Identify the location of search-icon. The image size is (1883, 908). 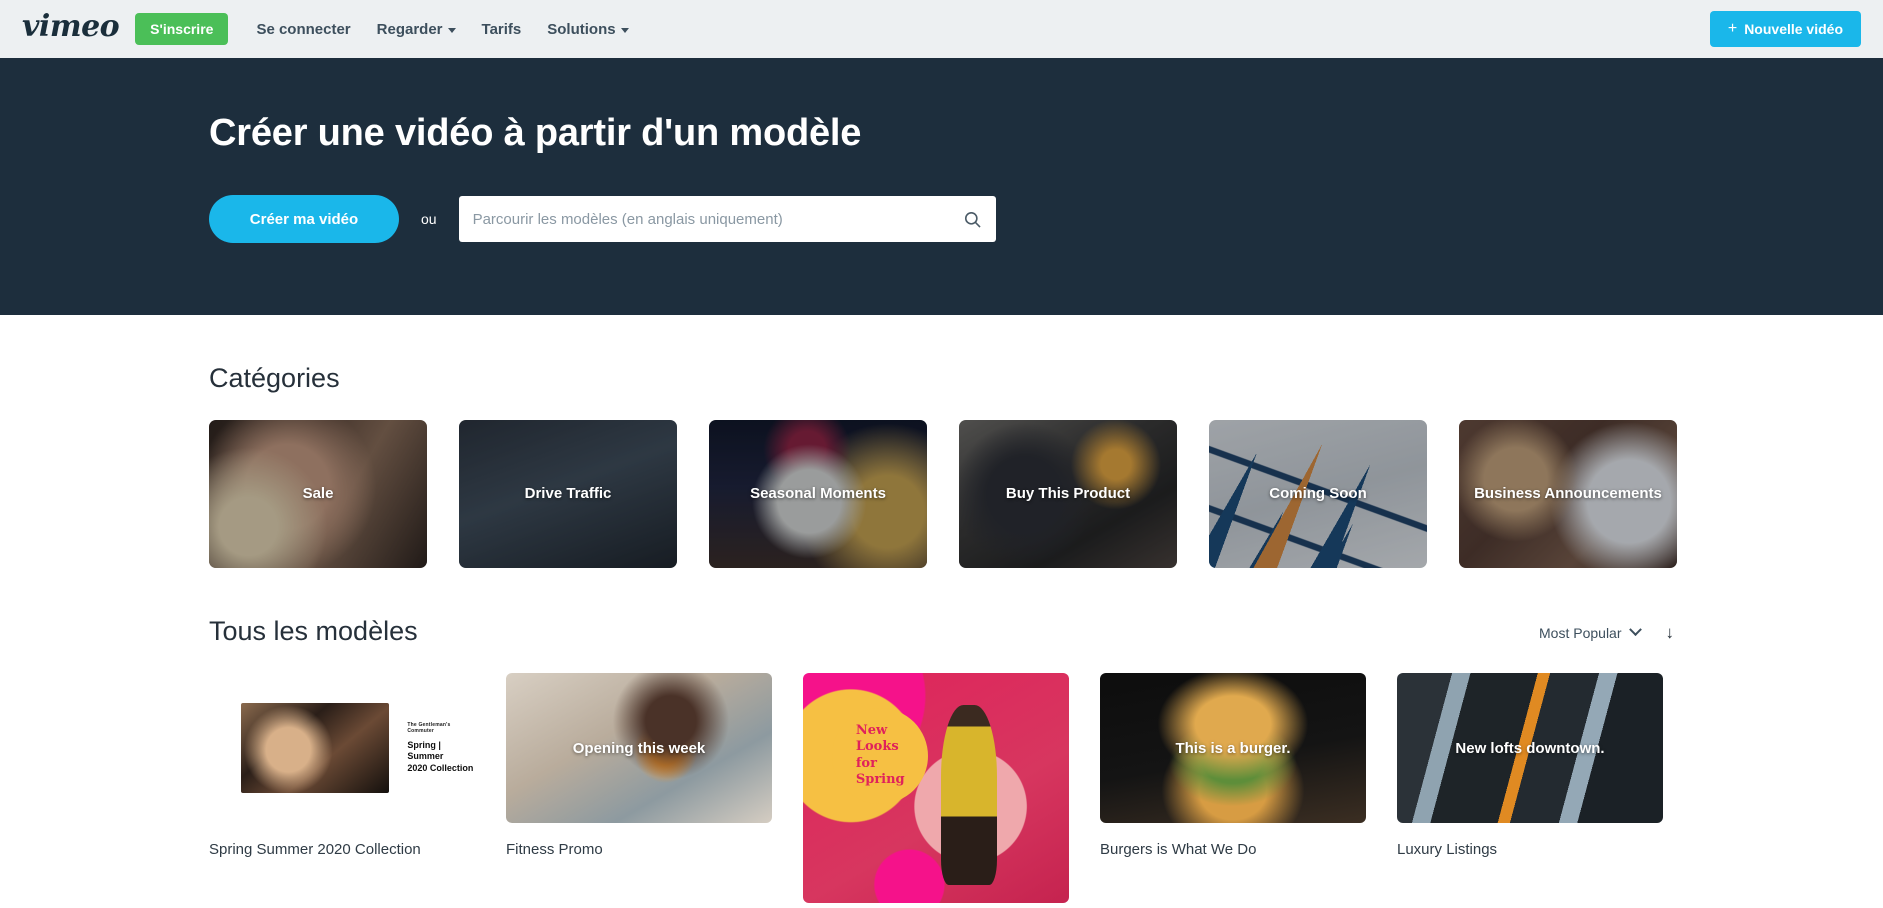
(972, 219).